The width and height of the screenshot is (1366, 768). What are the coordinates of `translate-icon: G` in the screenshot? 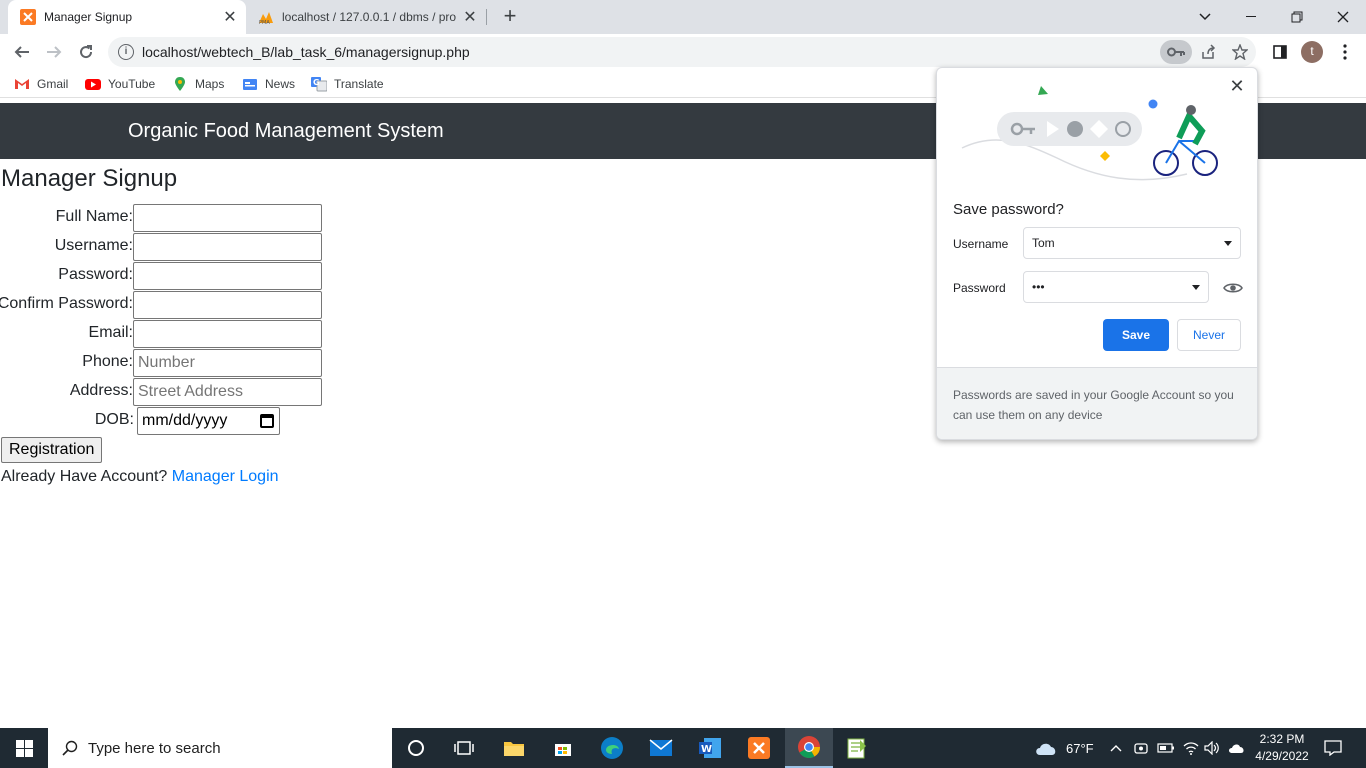 It's located at (319, 84).